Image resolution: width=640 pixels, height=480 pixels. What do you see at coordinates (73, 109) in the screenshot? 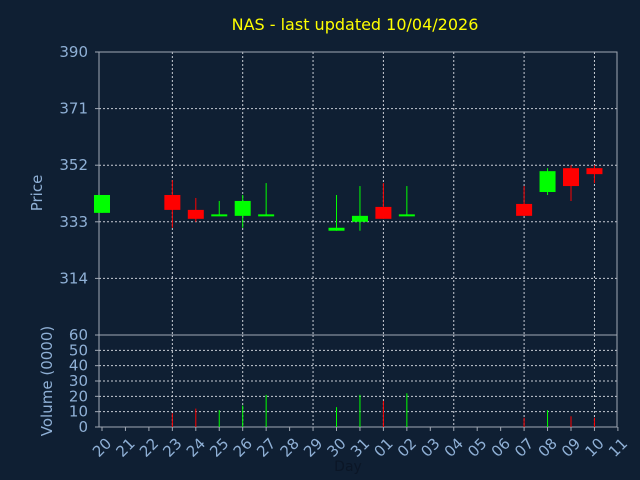
I see `price-tick-label: 371` at bounding box center [73, 109].